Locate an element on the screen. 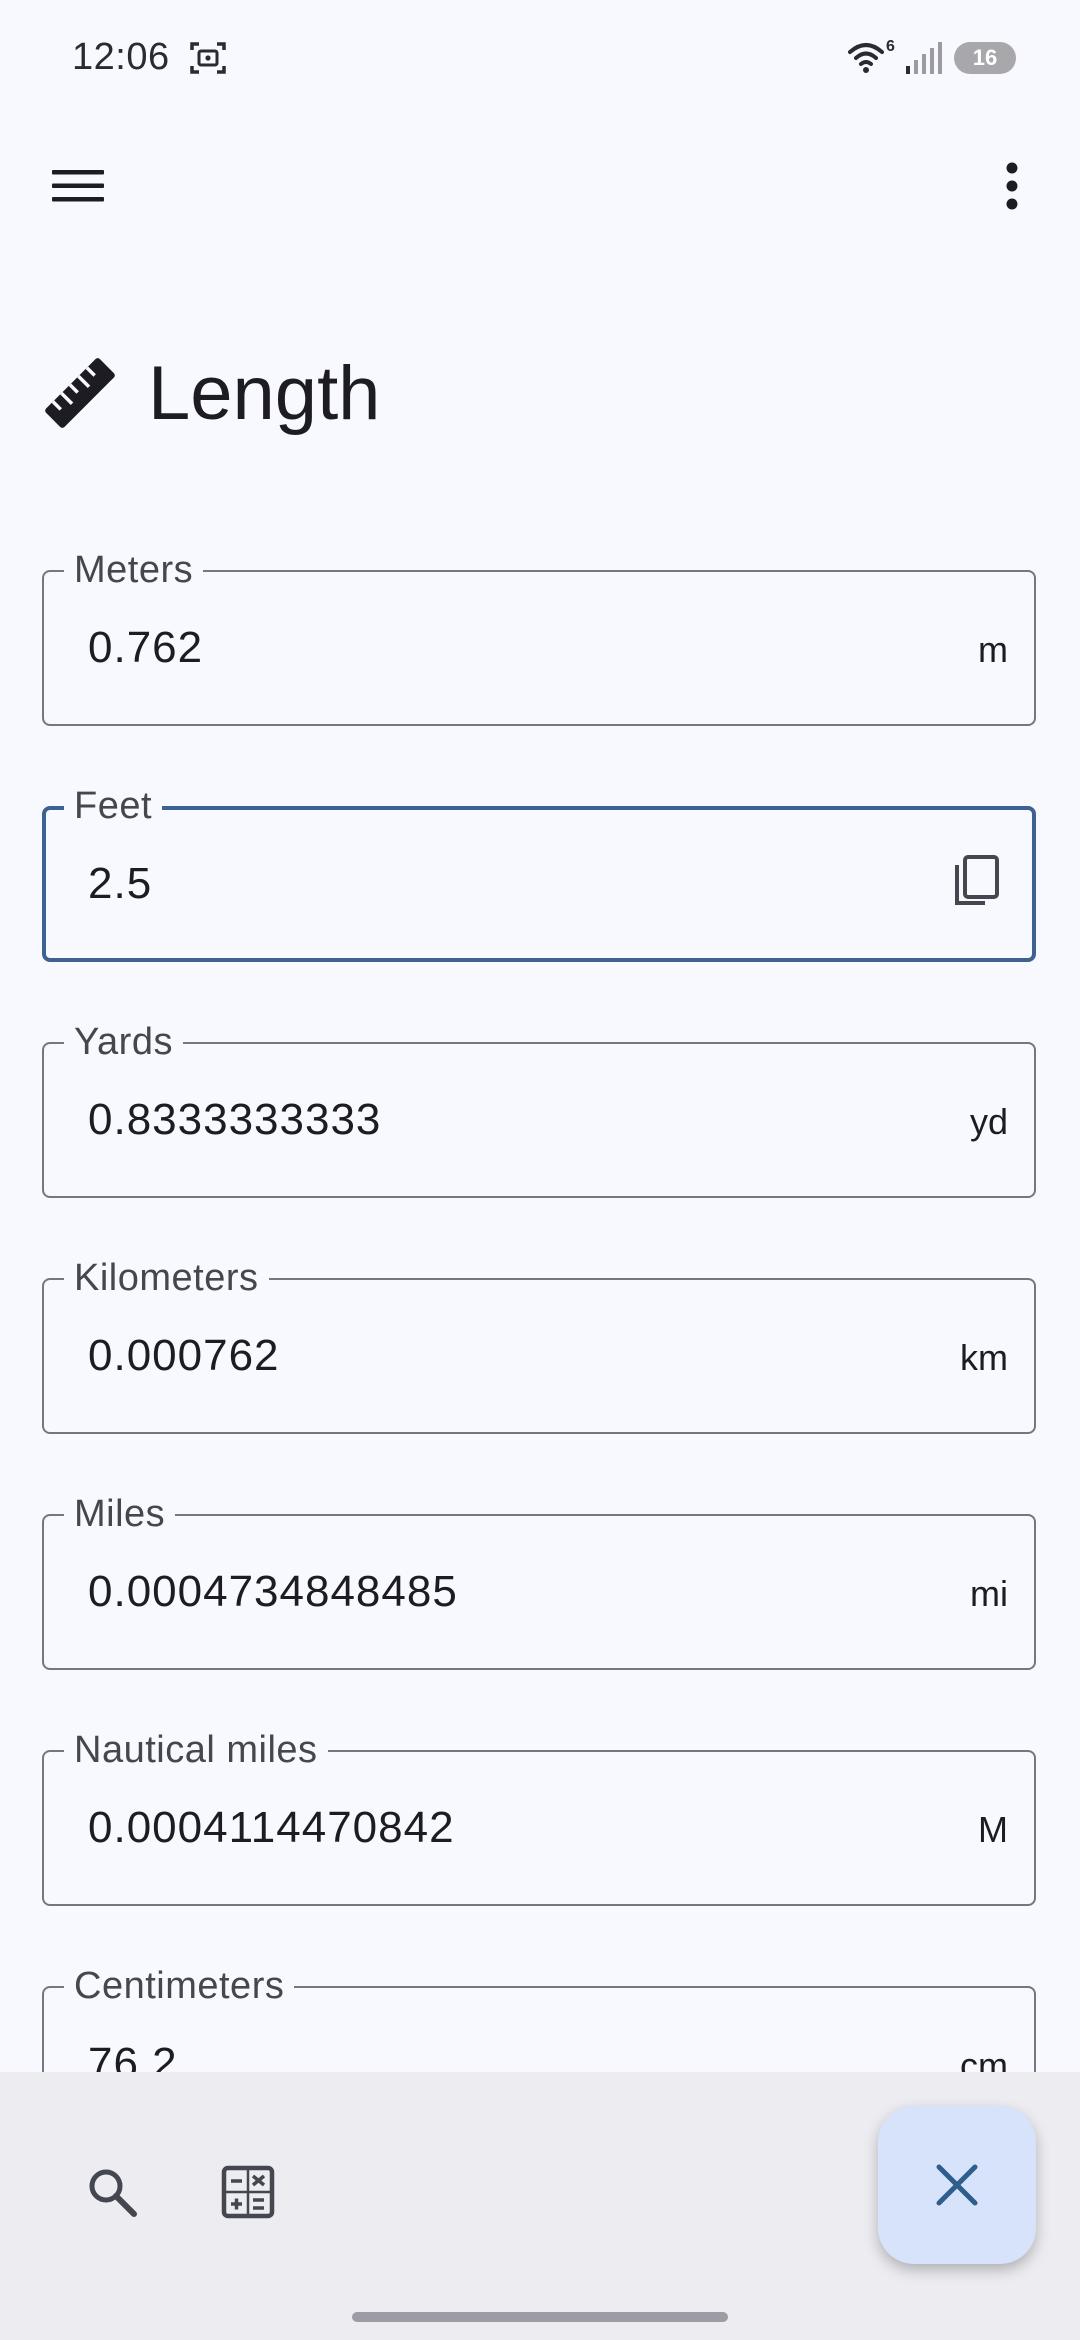  close-icon is located at coordinates (957, 2185).